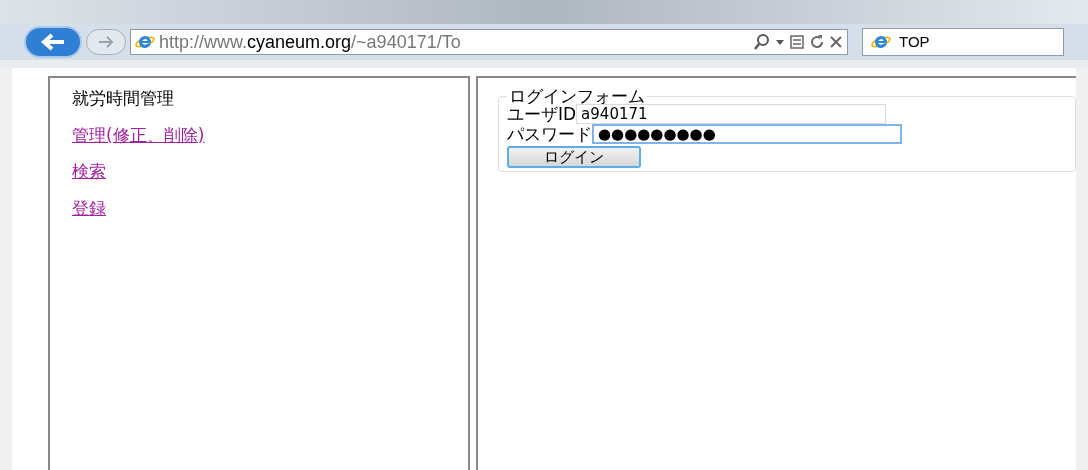  I want to click on url-text: http://www.cyaneum.org/~a940171/To, so click(310, 42).